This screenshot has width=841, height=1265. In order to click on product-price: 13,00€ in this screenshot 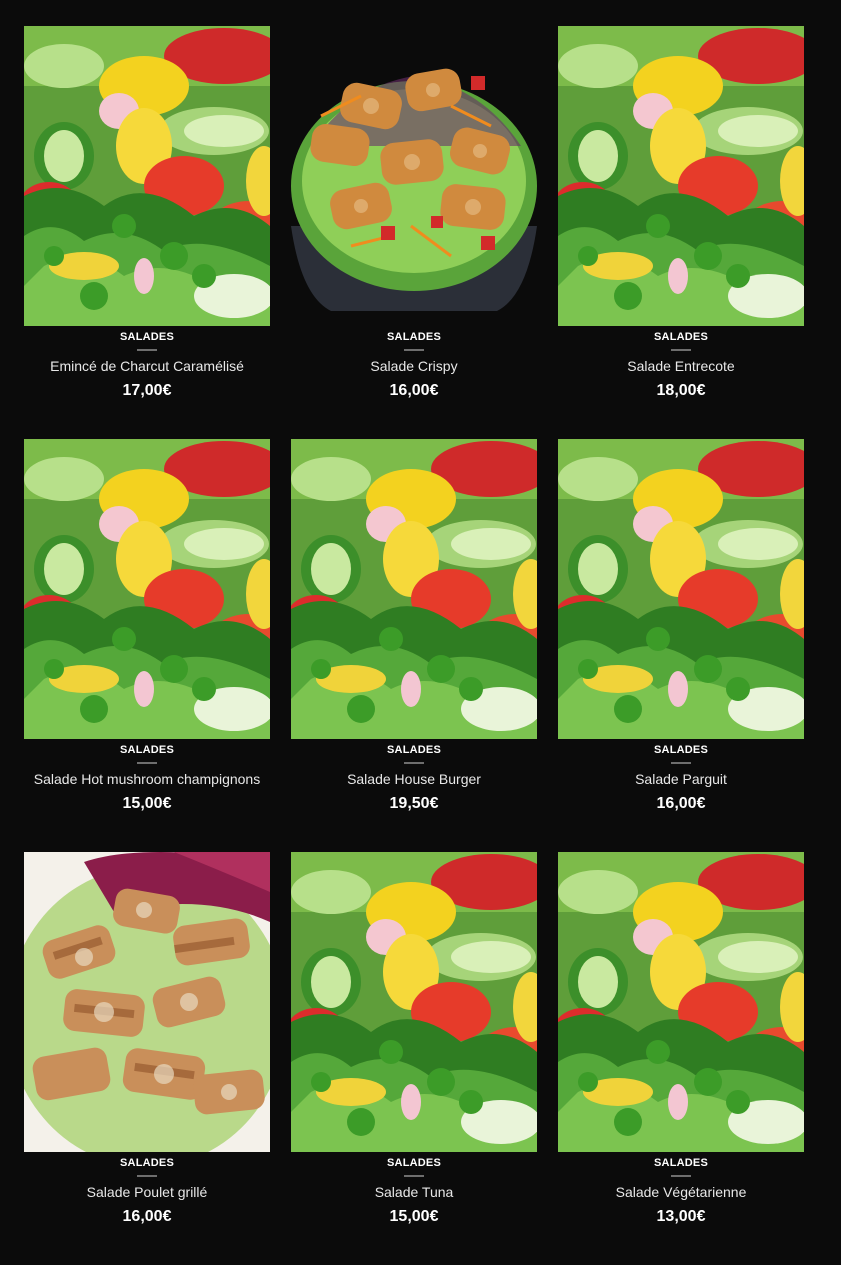, I will do `click(681, 1216)`.